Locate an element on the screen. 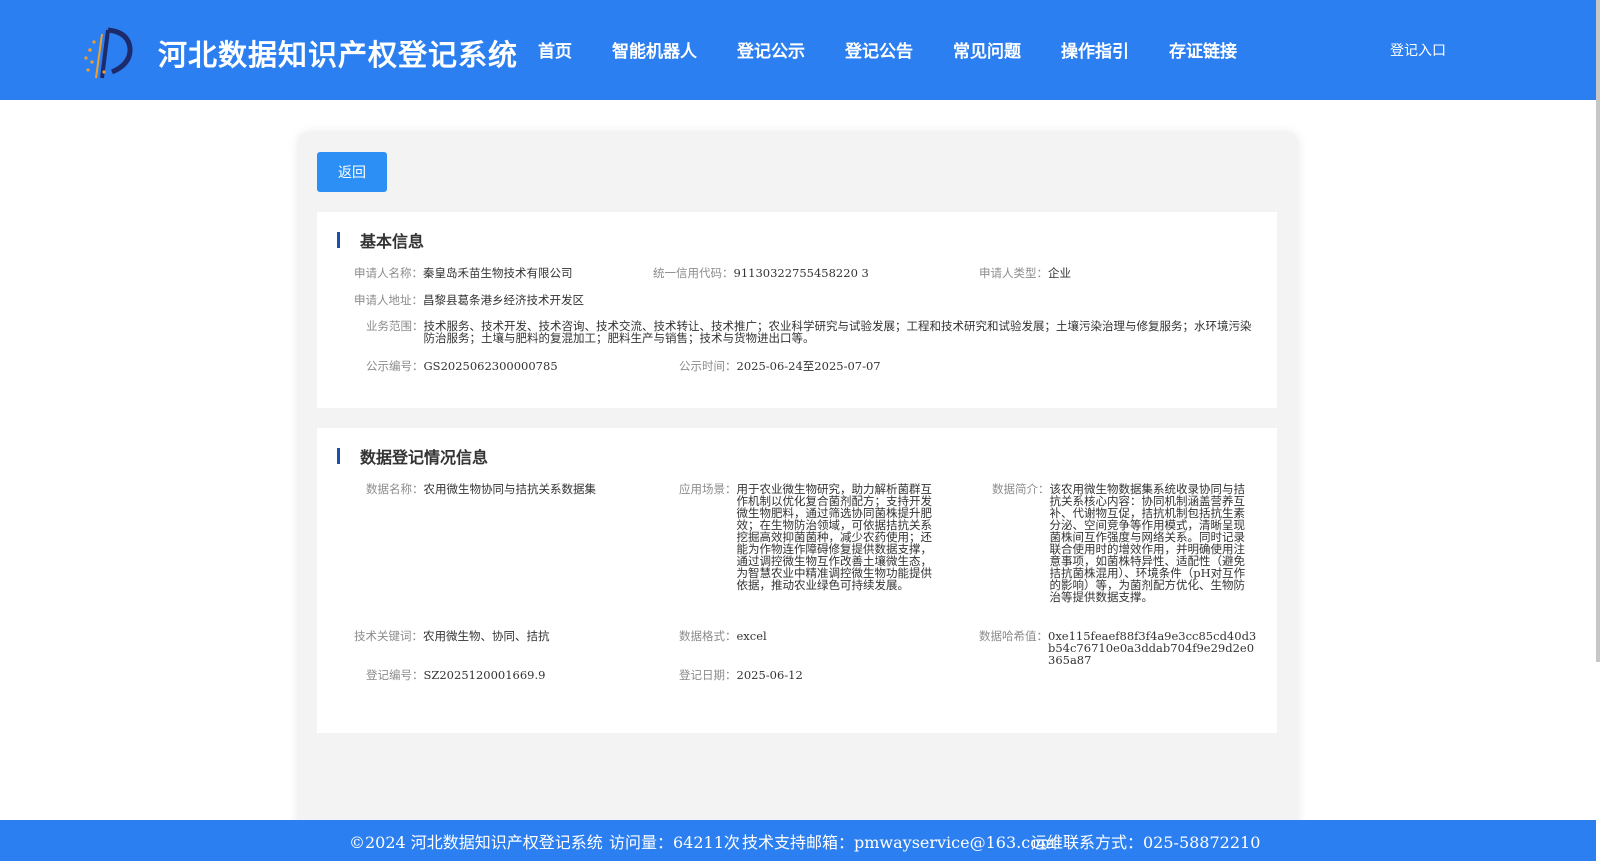 Image resolution: width=1600 pixels, height=861 pixels. footer-copyright: ©2024 河北数据知识产权登记系统 is located at coordinates (476, 842).